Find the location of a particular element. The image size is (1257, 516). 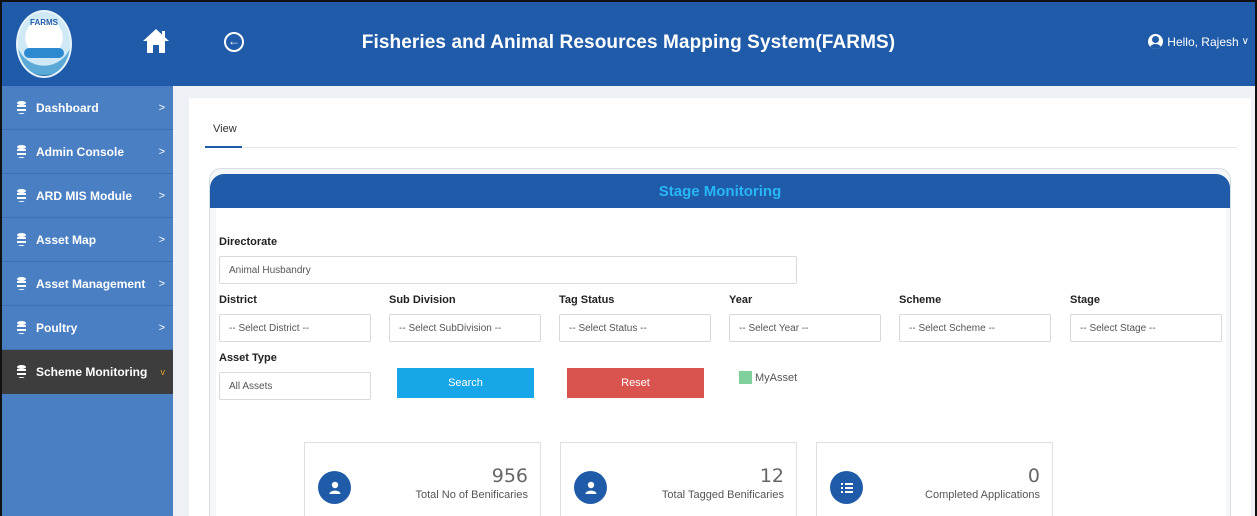

sidebar-item-poultry: Poultry > is located at coordinates (87, 328).